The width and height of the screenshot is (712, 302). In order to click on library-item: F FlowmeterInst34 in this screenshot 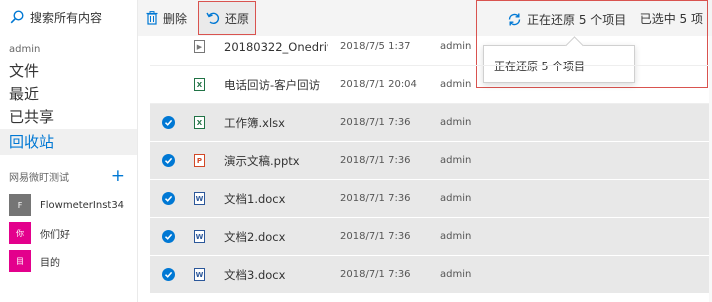, I will do `click(68, 205)`.